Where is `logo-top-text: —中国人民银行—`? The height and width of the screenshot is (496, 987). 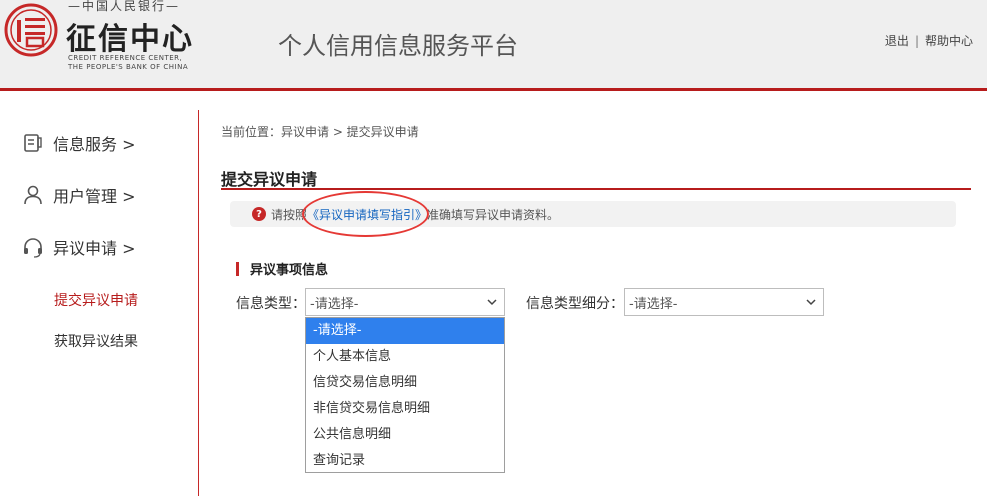 logo-top-text: —中国人民银行— is located at coordinates (124, 6).